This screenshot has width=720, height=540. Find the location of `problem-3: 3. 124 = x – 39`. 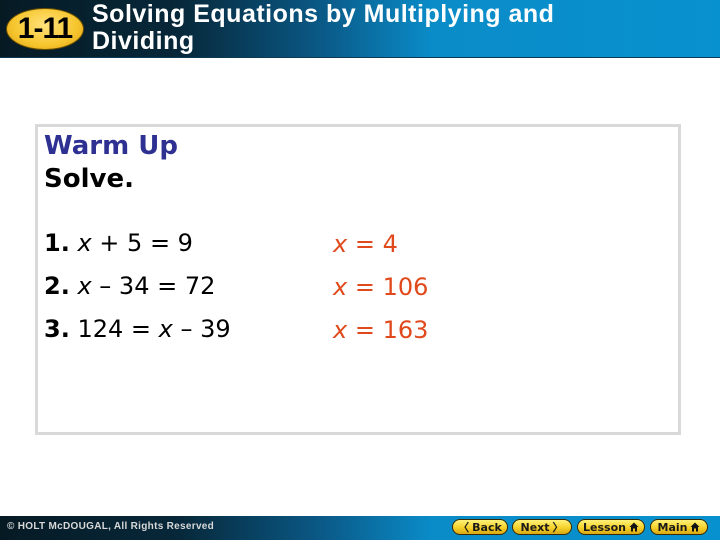

problem-3: 3. 124 = x – 39 is located at coordinates (137, 329).